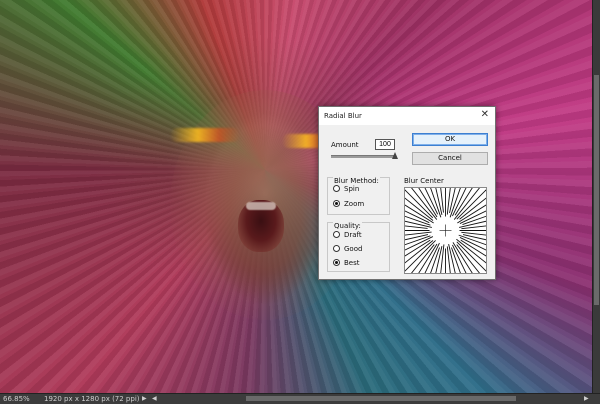 The height and width of the screenshot is (404, 600). What do you see at coordinates (485, 115) in the screenshot?
I see `close-icon: ✕` at bounding box center [485, 115].